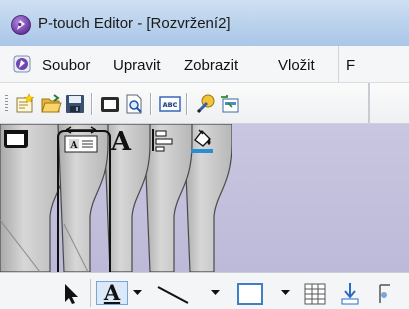 The image size is (409, 309). Describe the element at coordinates (350, 65) in the screenshot. I see `menu-format: F` at that location.